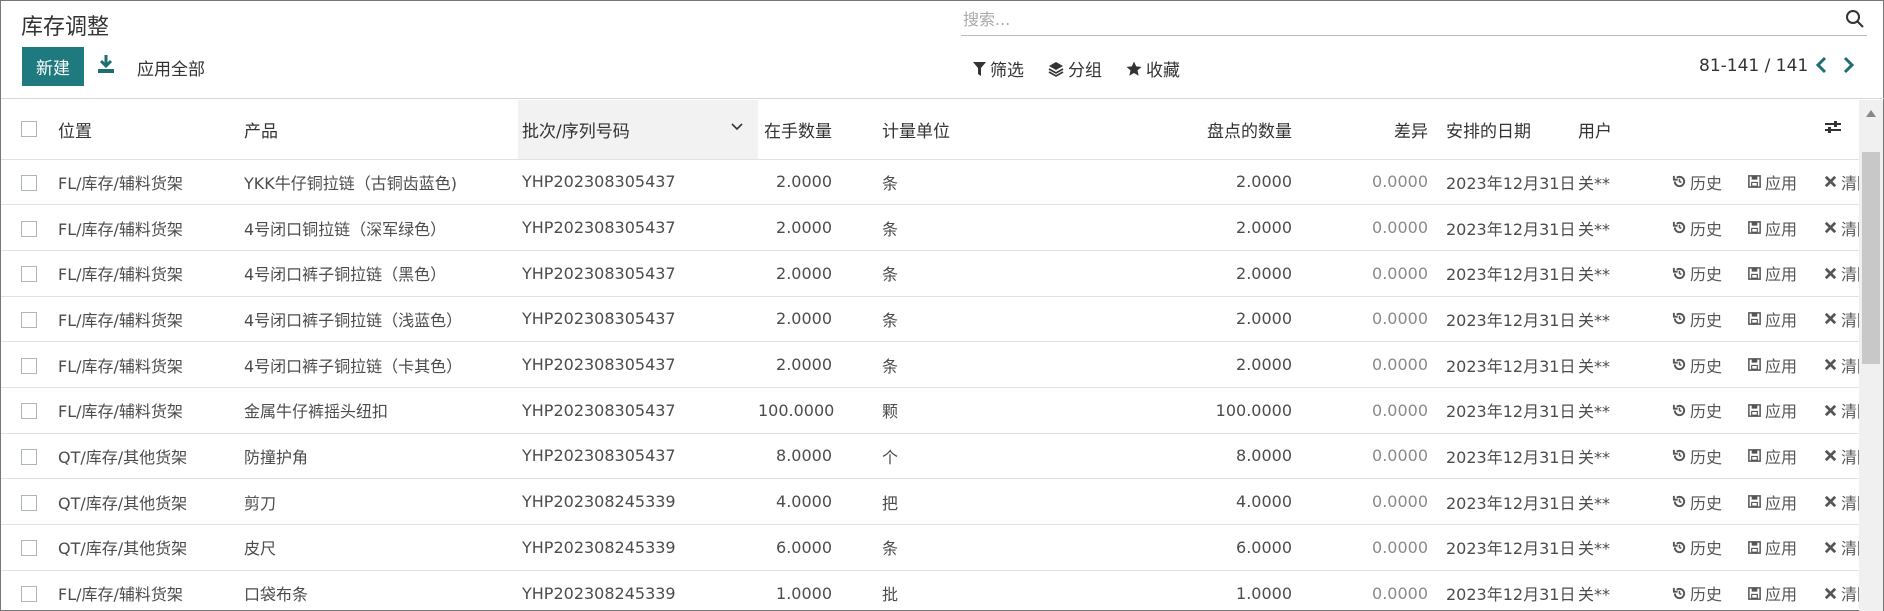 The width and height of the screenshot is (1884, 611). I want to click on col-lot: 批次/序列号码, so click(638, 130).